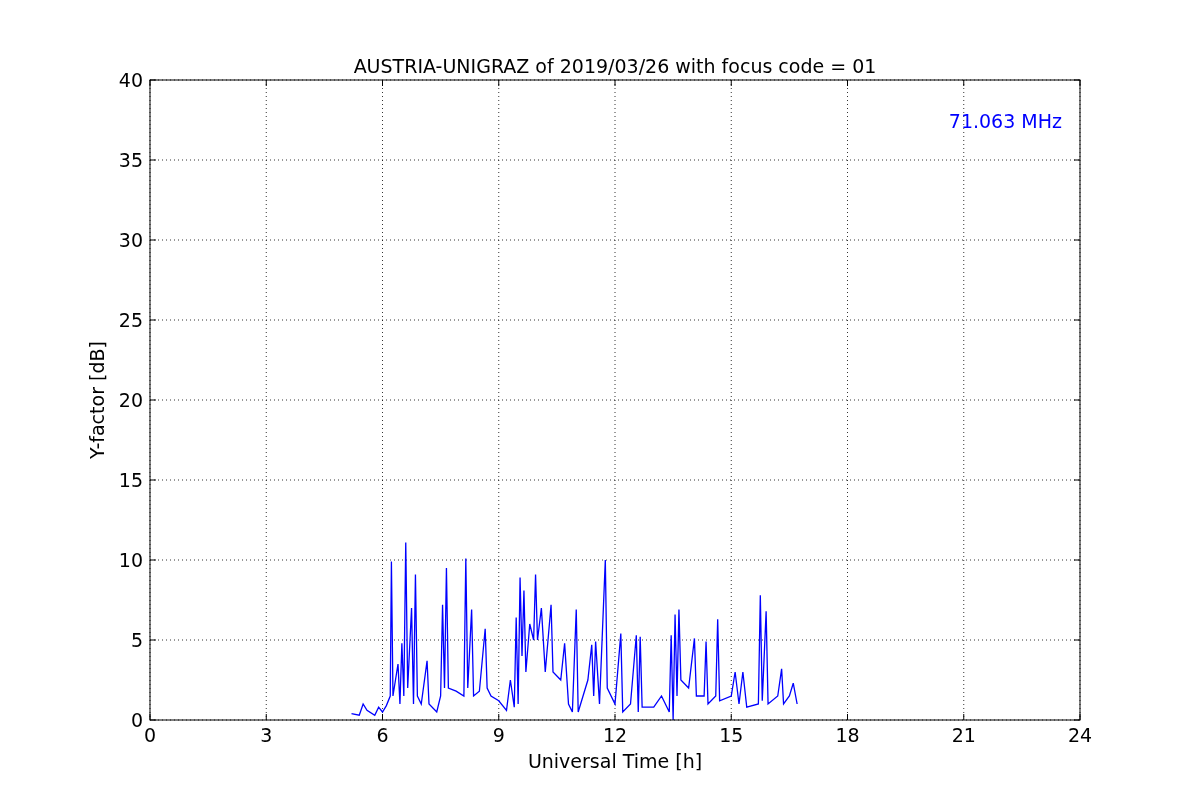 This screenshot has height=800, width=1200. I want to click on x-tick-label: 15, so click(731, 735).